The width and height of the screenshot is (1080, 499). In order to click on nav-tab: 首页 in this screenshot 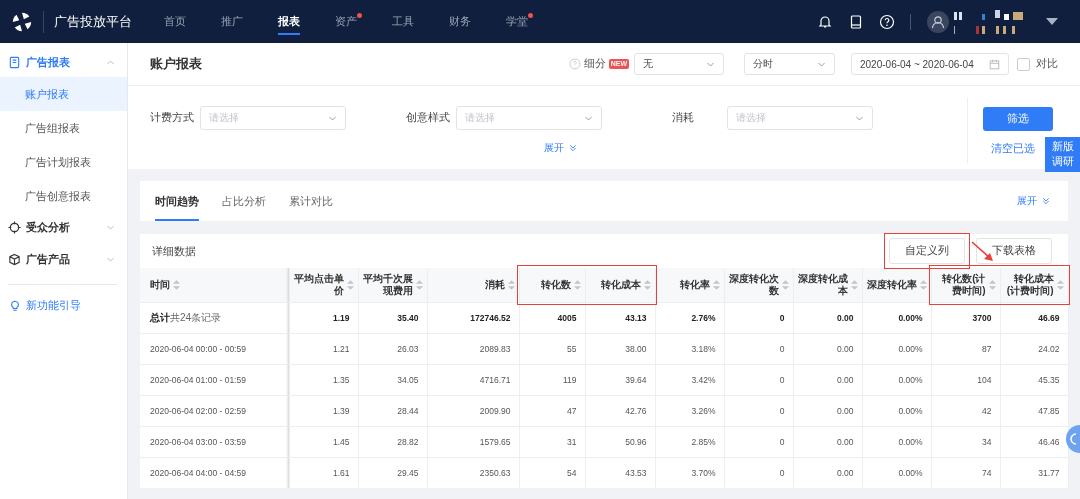, I will do `click(175, 21)`.